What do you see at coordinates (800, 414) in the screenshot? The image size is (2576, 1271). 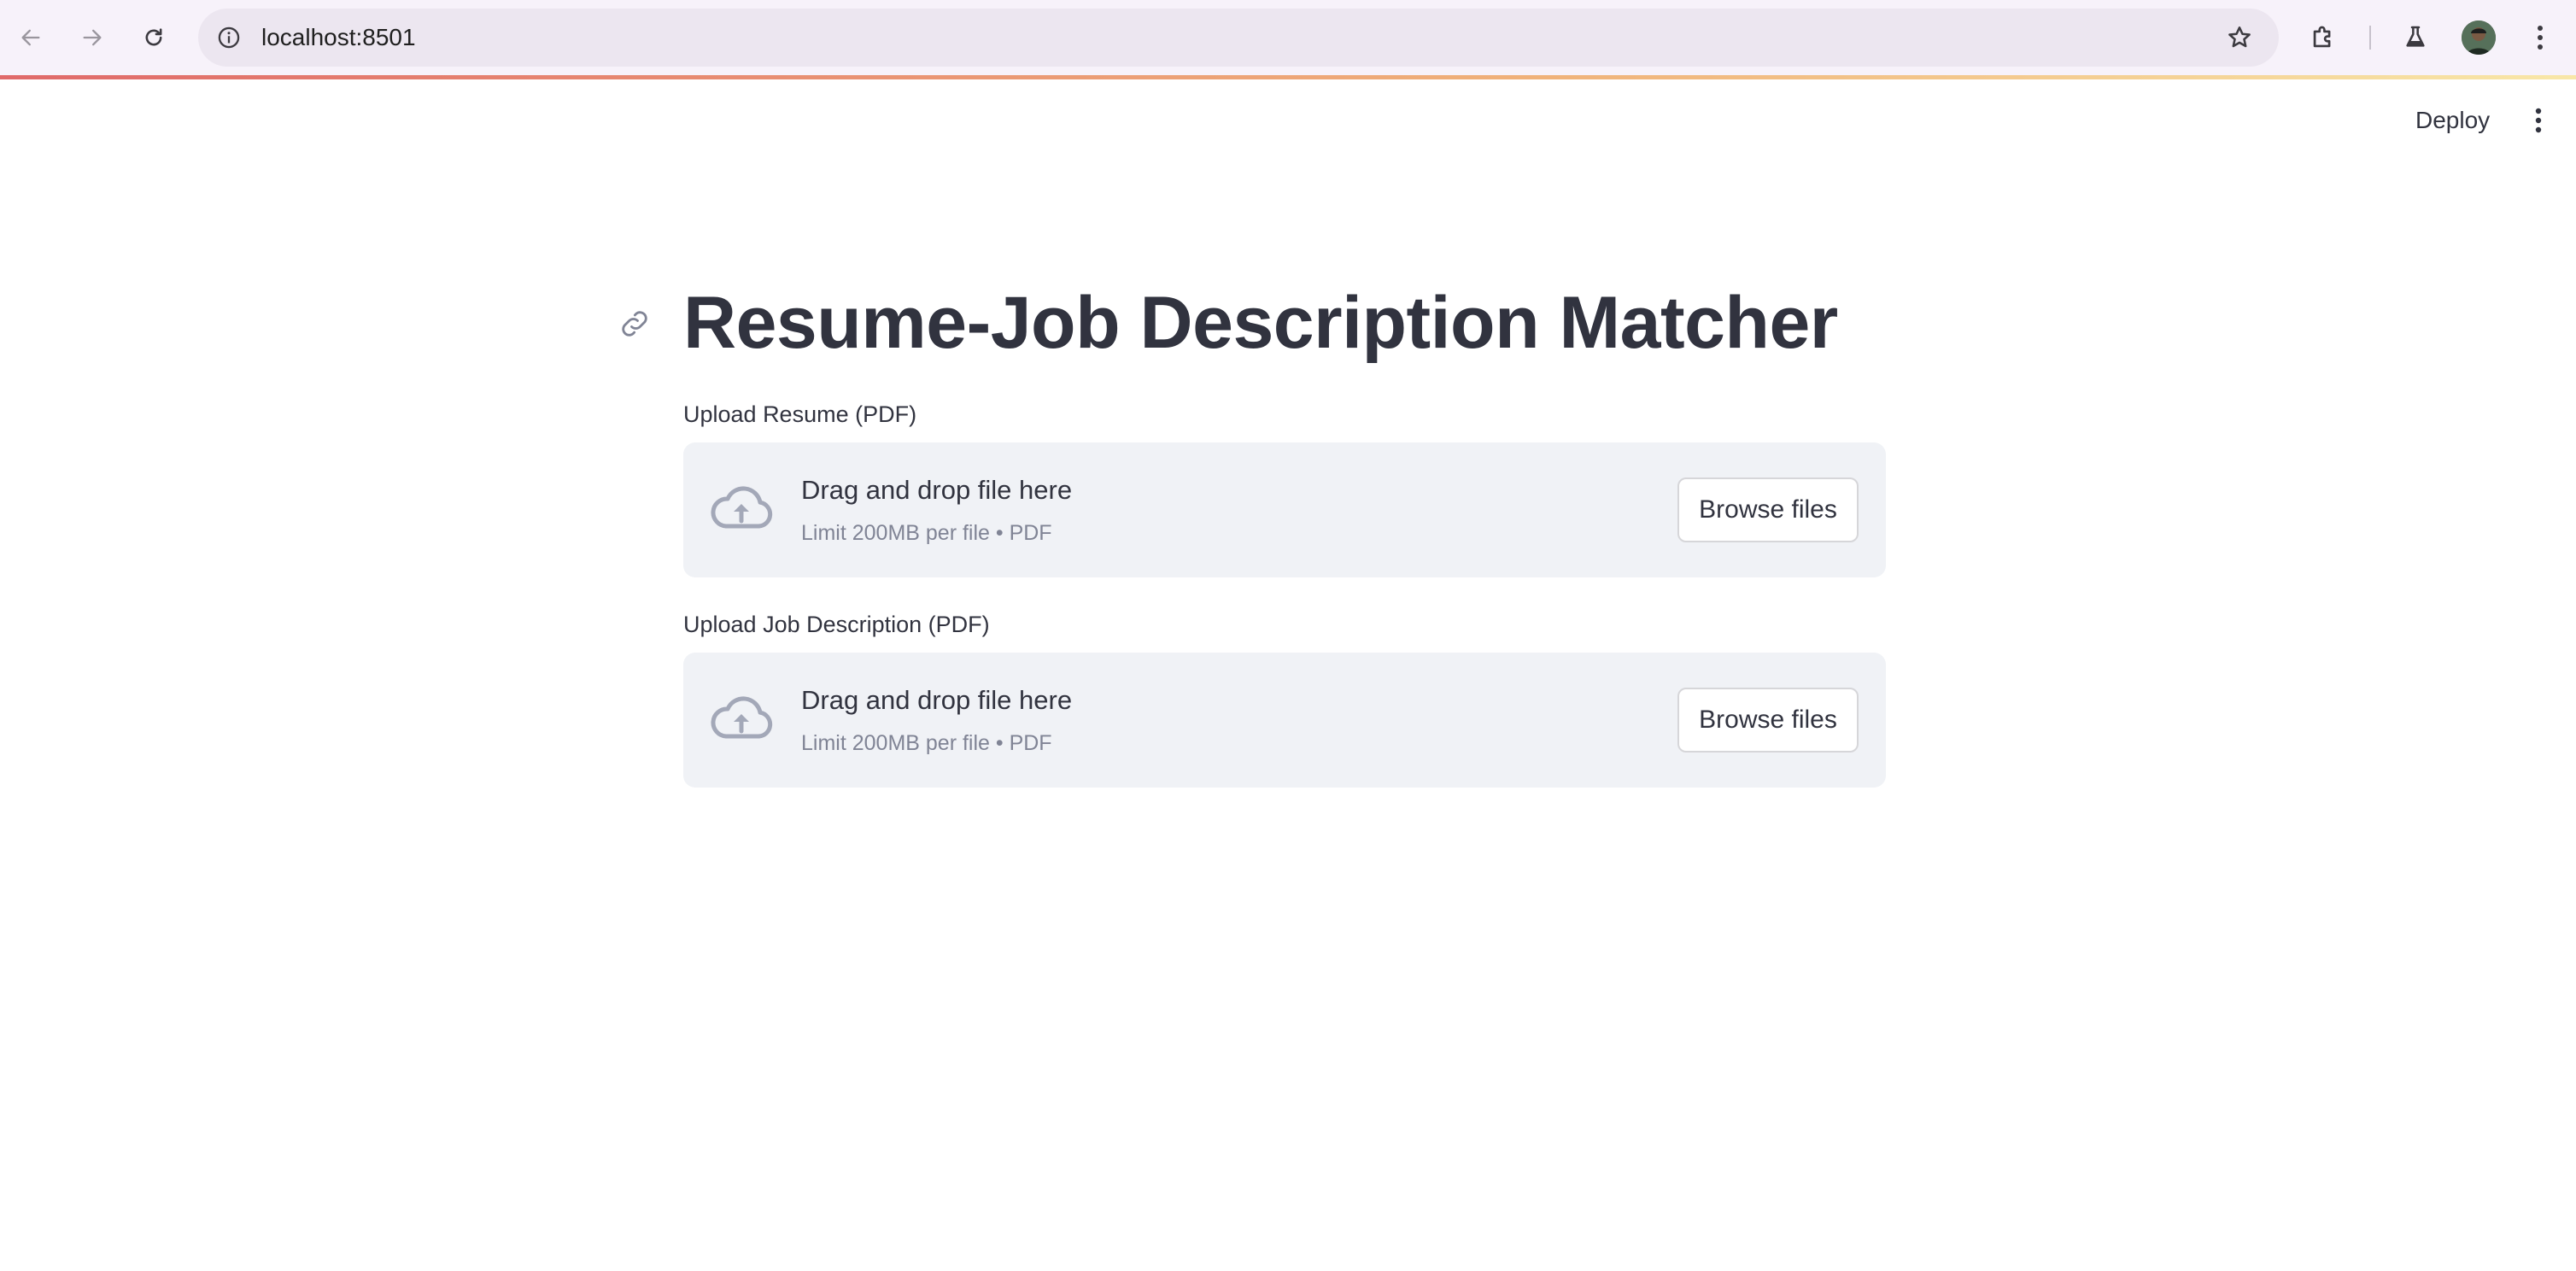 I see `resume-upload-label: Upload Resume (PDF)` at bounding box center [800, 414].